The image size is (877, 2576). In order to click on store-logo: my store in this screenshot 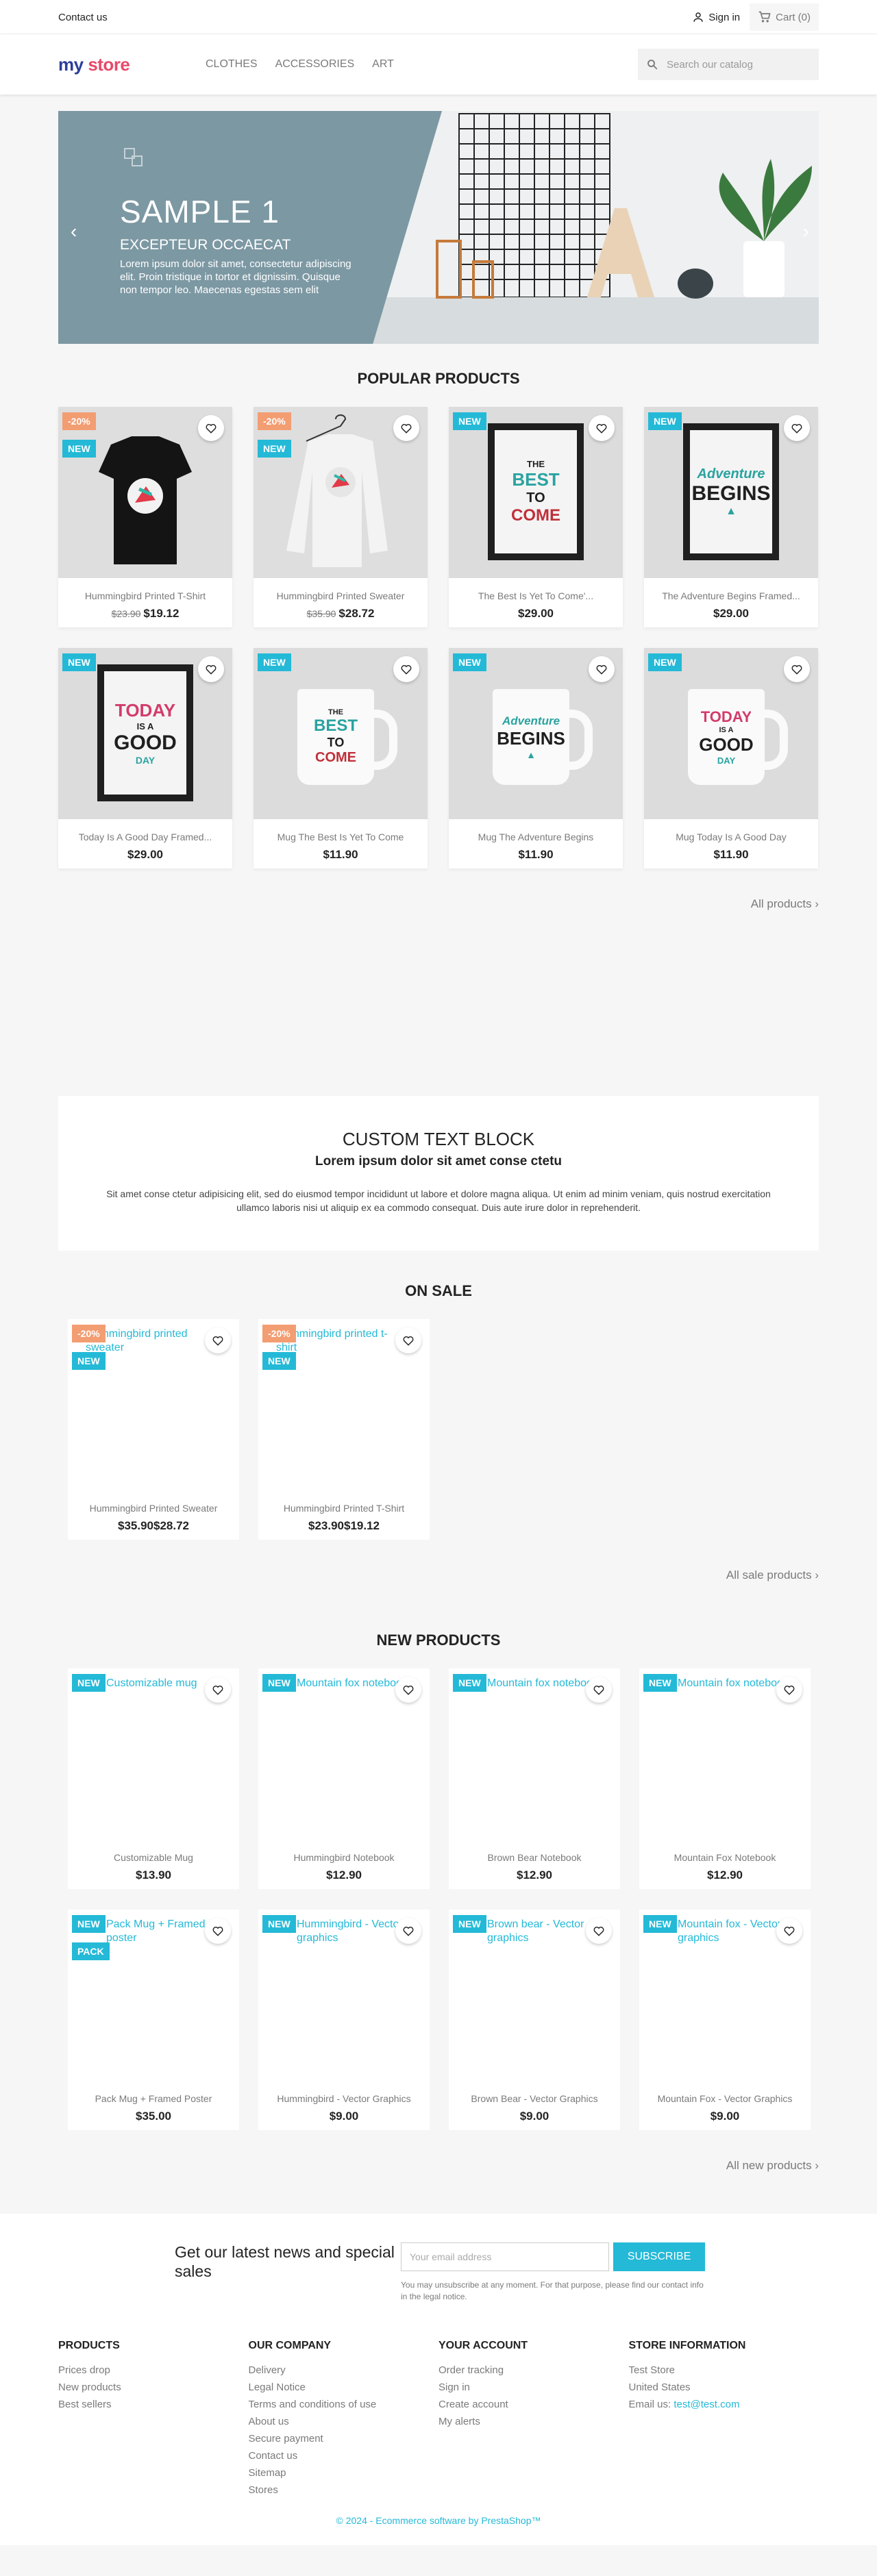, I will do `click(132, 64)`.